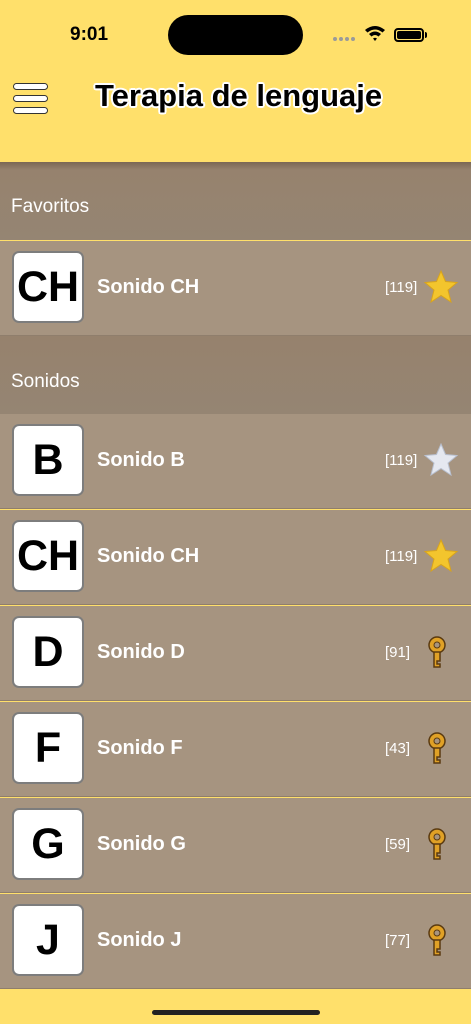 Image resolution: width=471 pixels, height=1024 pixels. What do you see at coordinates (141, 844) in the screenshot?
I see `item-label: Sonido G` at bounding box center [141, 844].